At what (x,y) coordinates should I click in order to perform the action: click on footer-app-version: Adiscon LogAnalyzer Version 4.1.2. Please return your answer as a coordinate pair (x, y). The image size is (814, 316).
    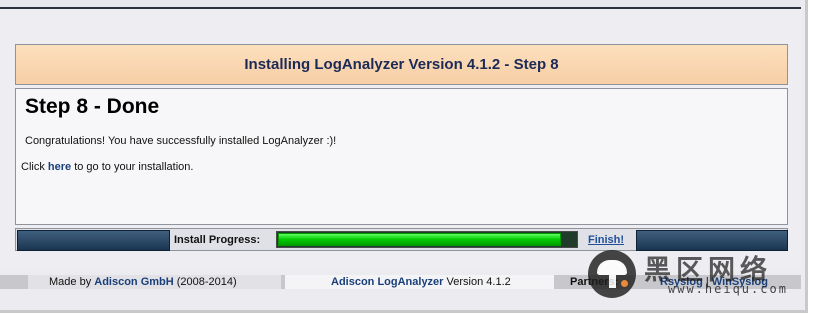
    Looking at the image, I should click on (419, 282).